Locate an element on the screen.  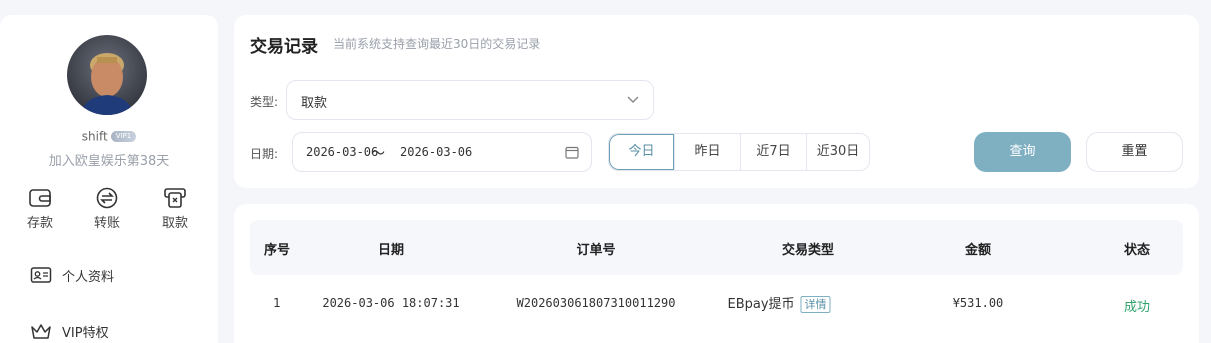
column-header-index: 序号 is located at coordinates (277, 250).